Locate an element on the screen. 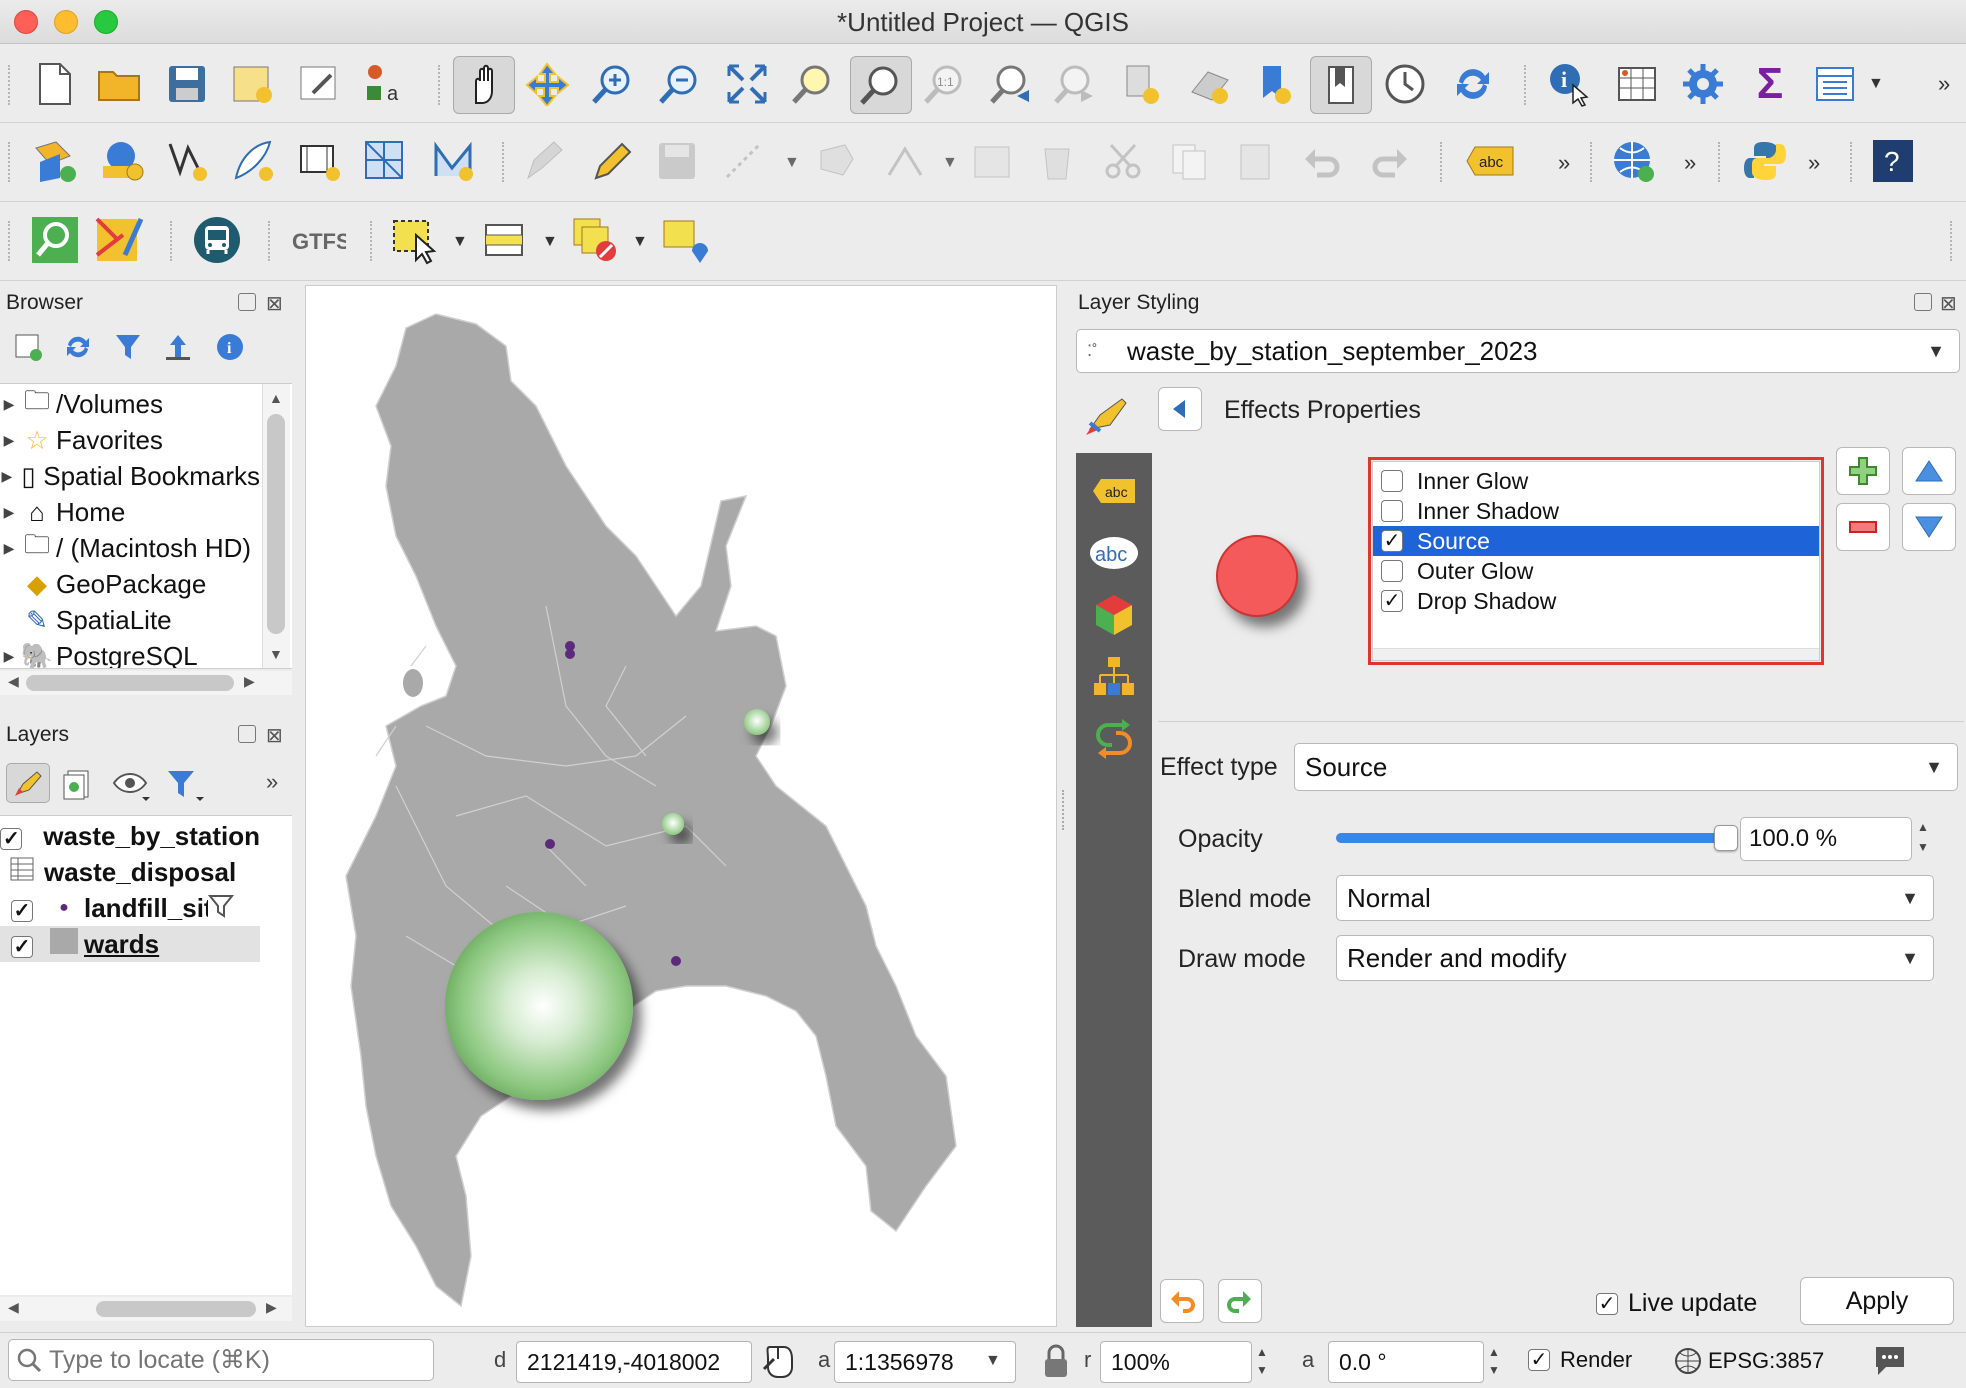 The width and height of the screenshot is (1966, 1388). manage-map-themes-eye-icon is located at coordinates (132, 786).